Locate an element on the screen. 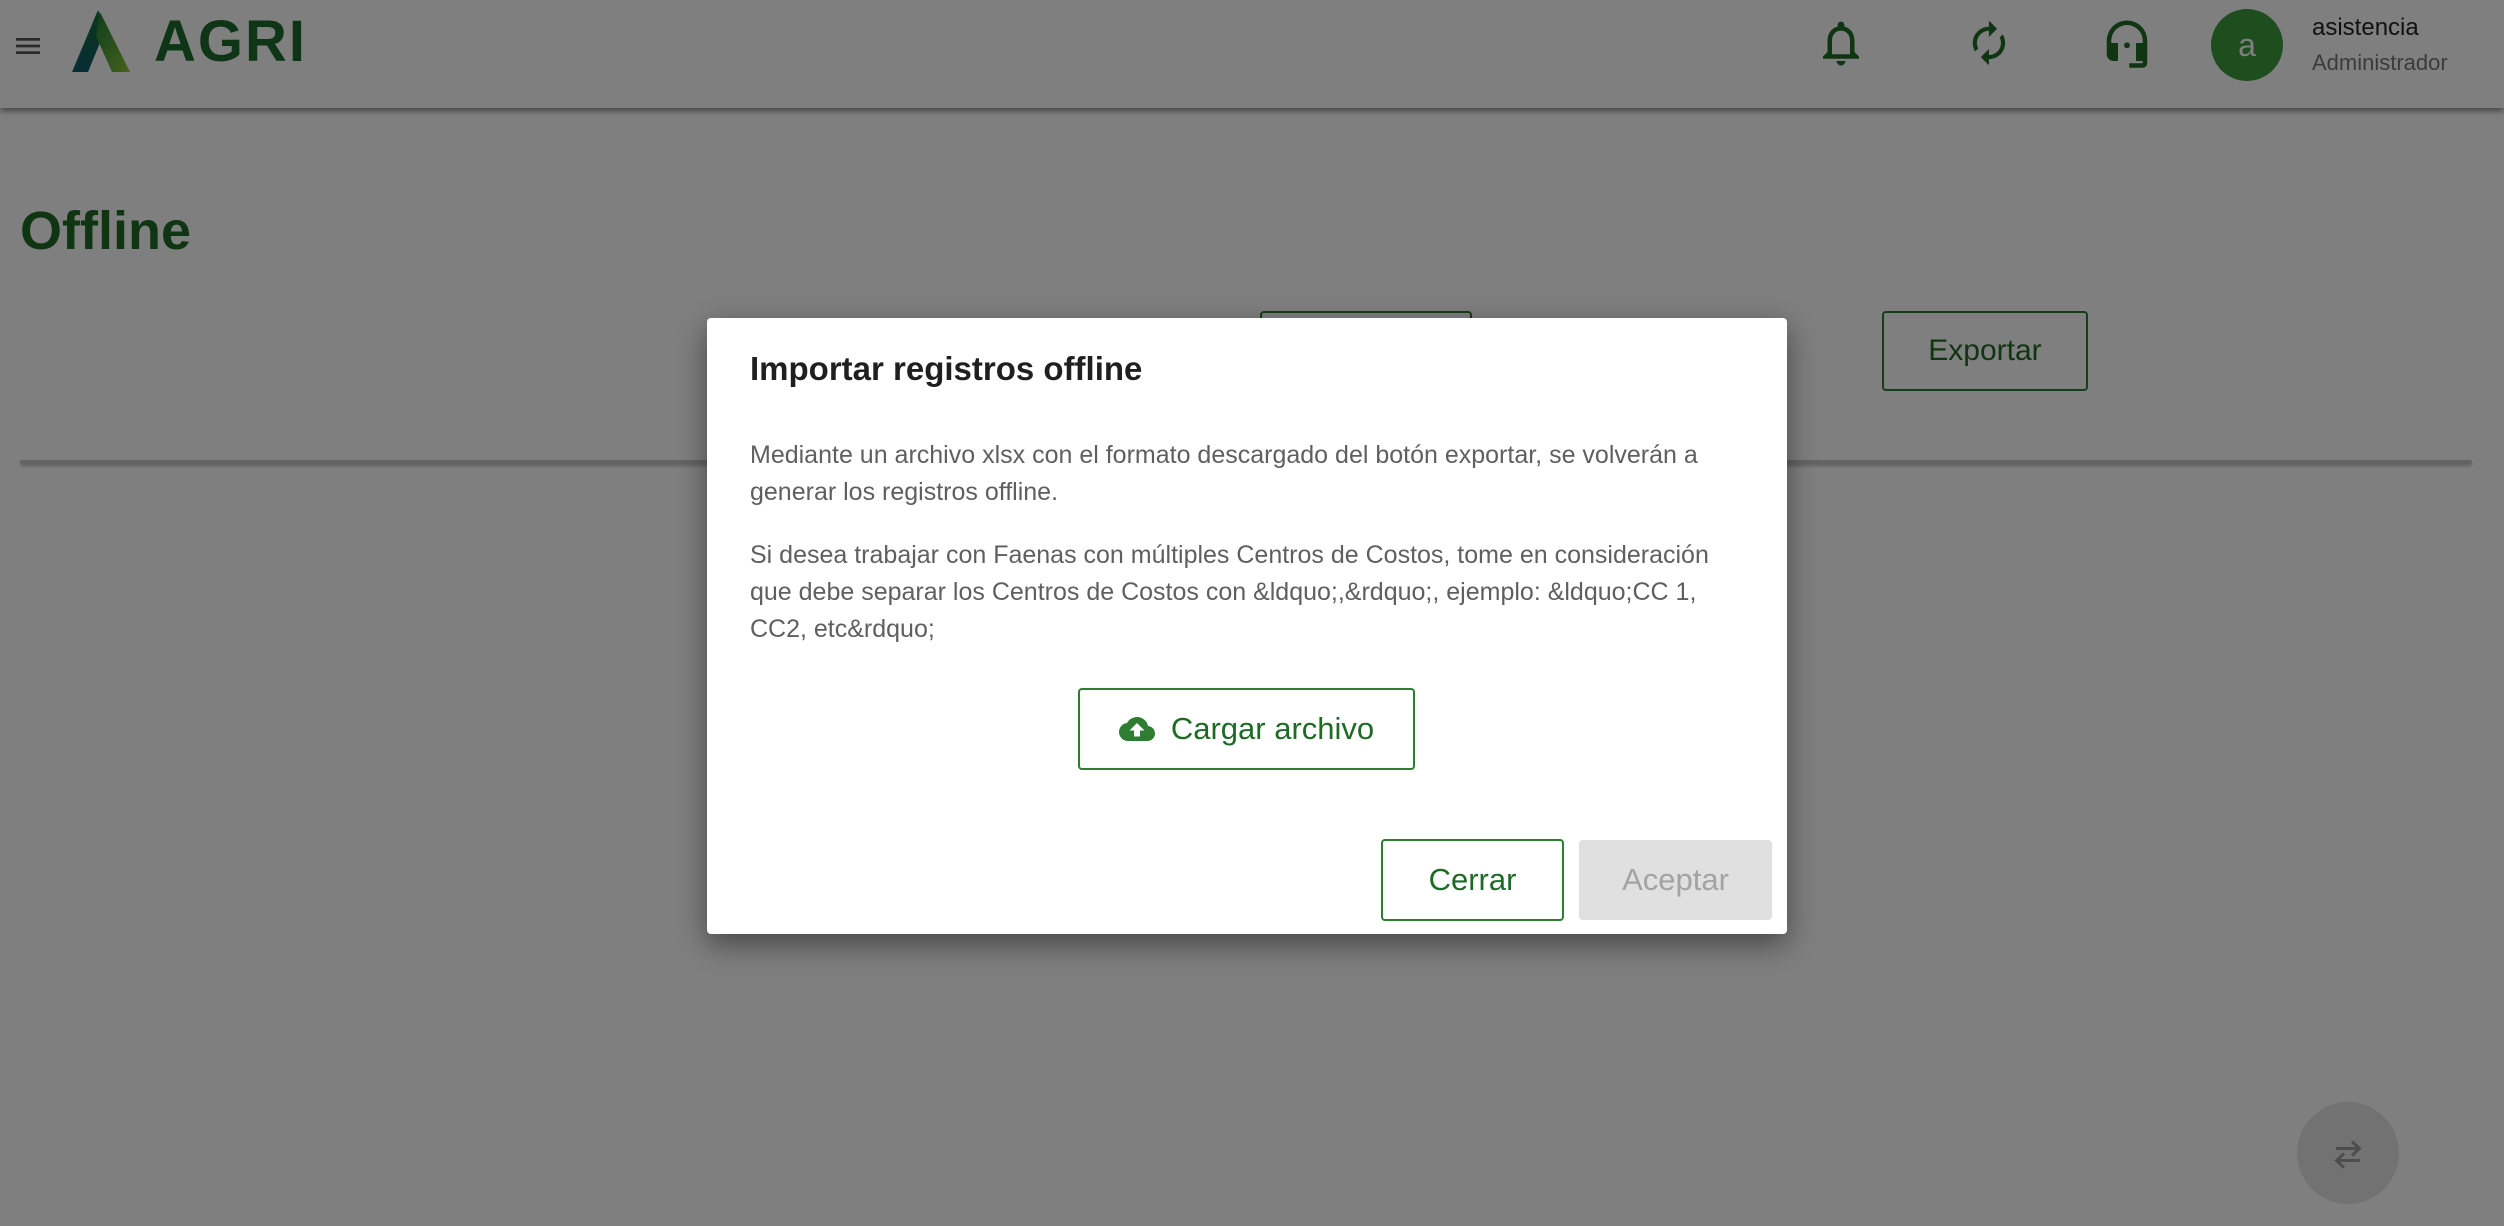 This screenshot has width=2504, height=1226. upload-file-label: Cargar archivo is located at coordinates (1272, 728).